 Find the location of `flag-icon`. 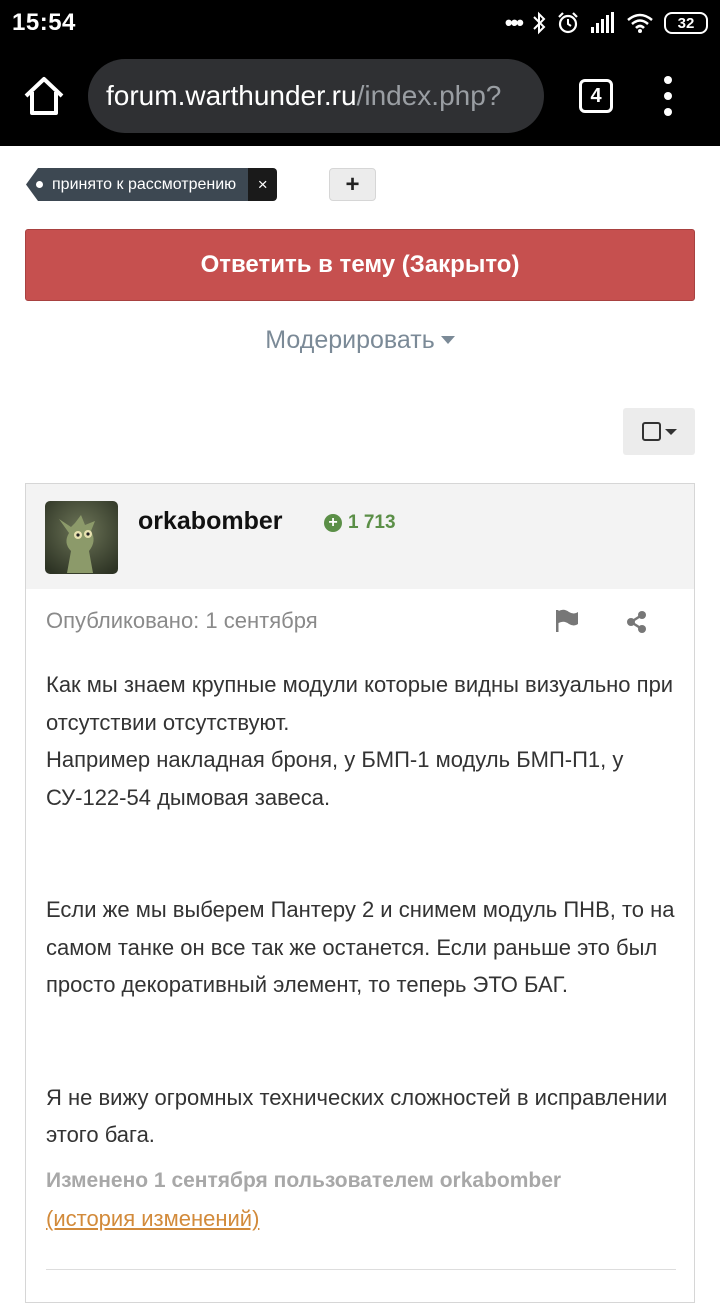

flag-icon is located at coordinates (567, 621).